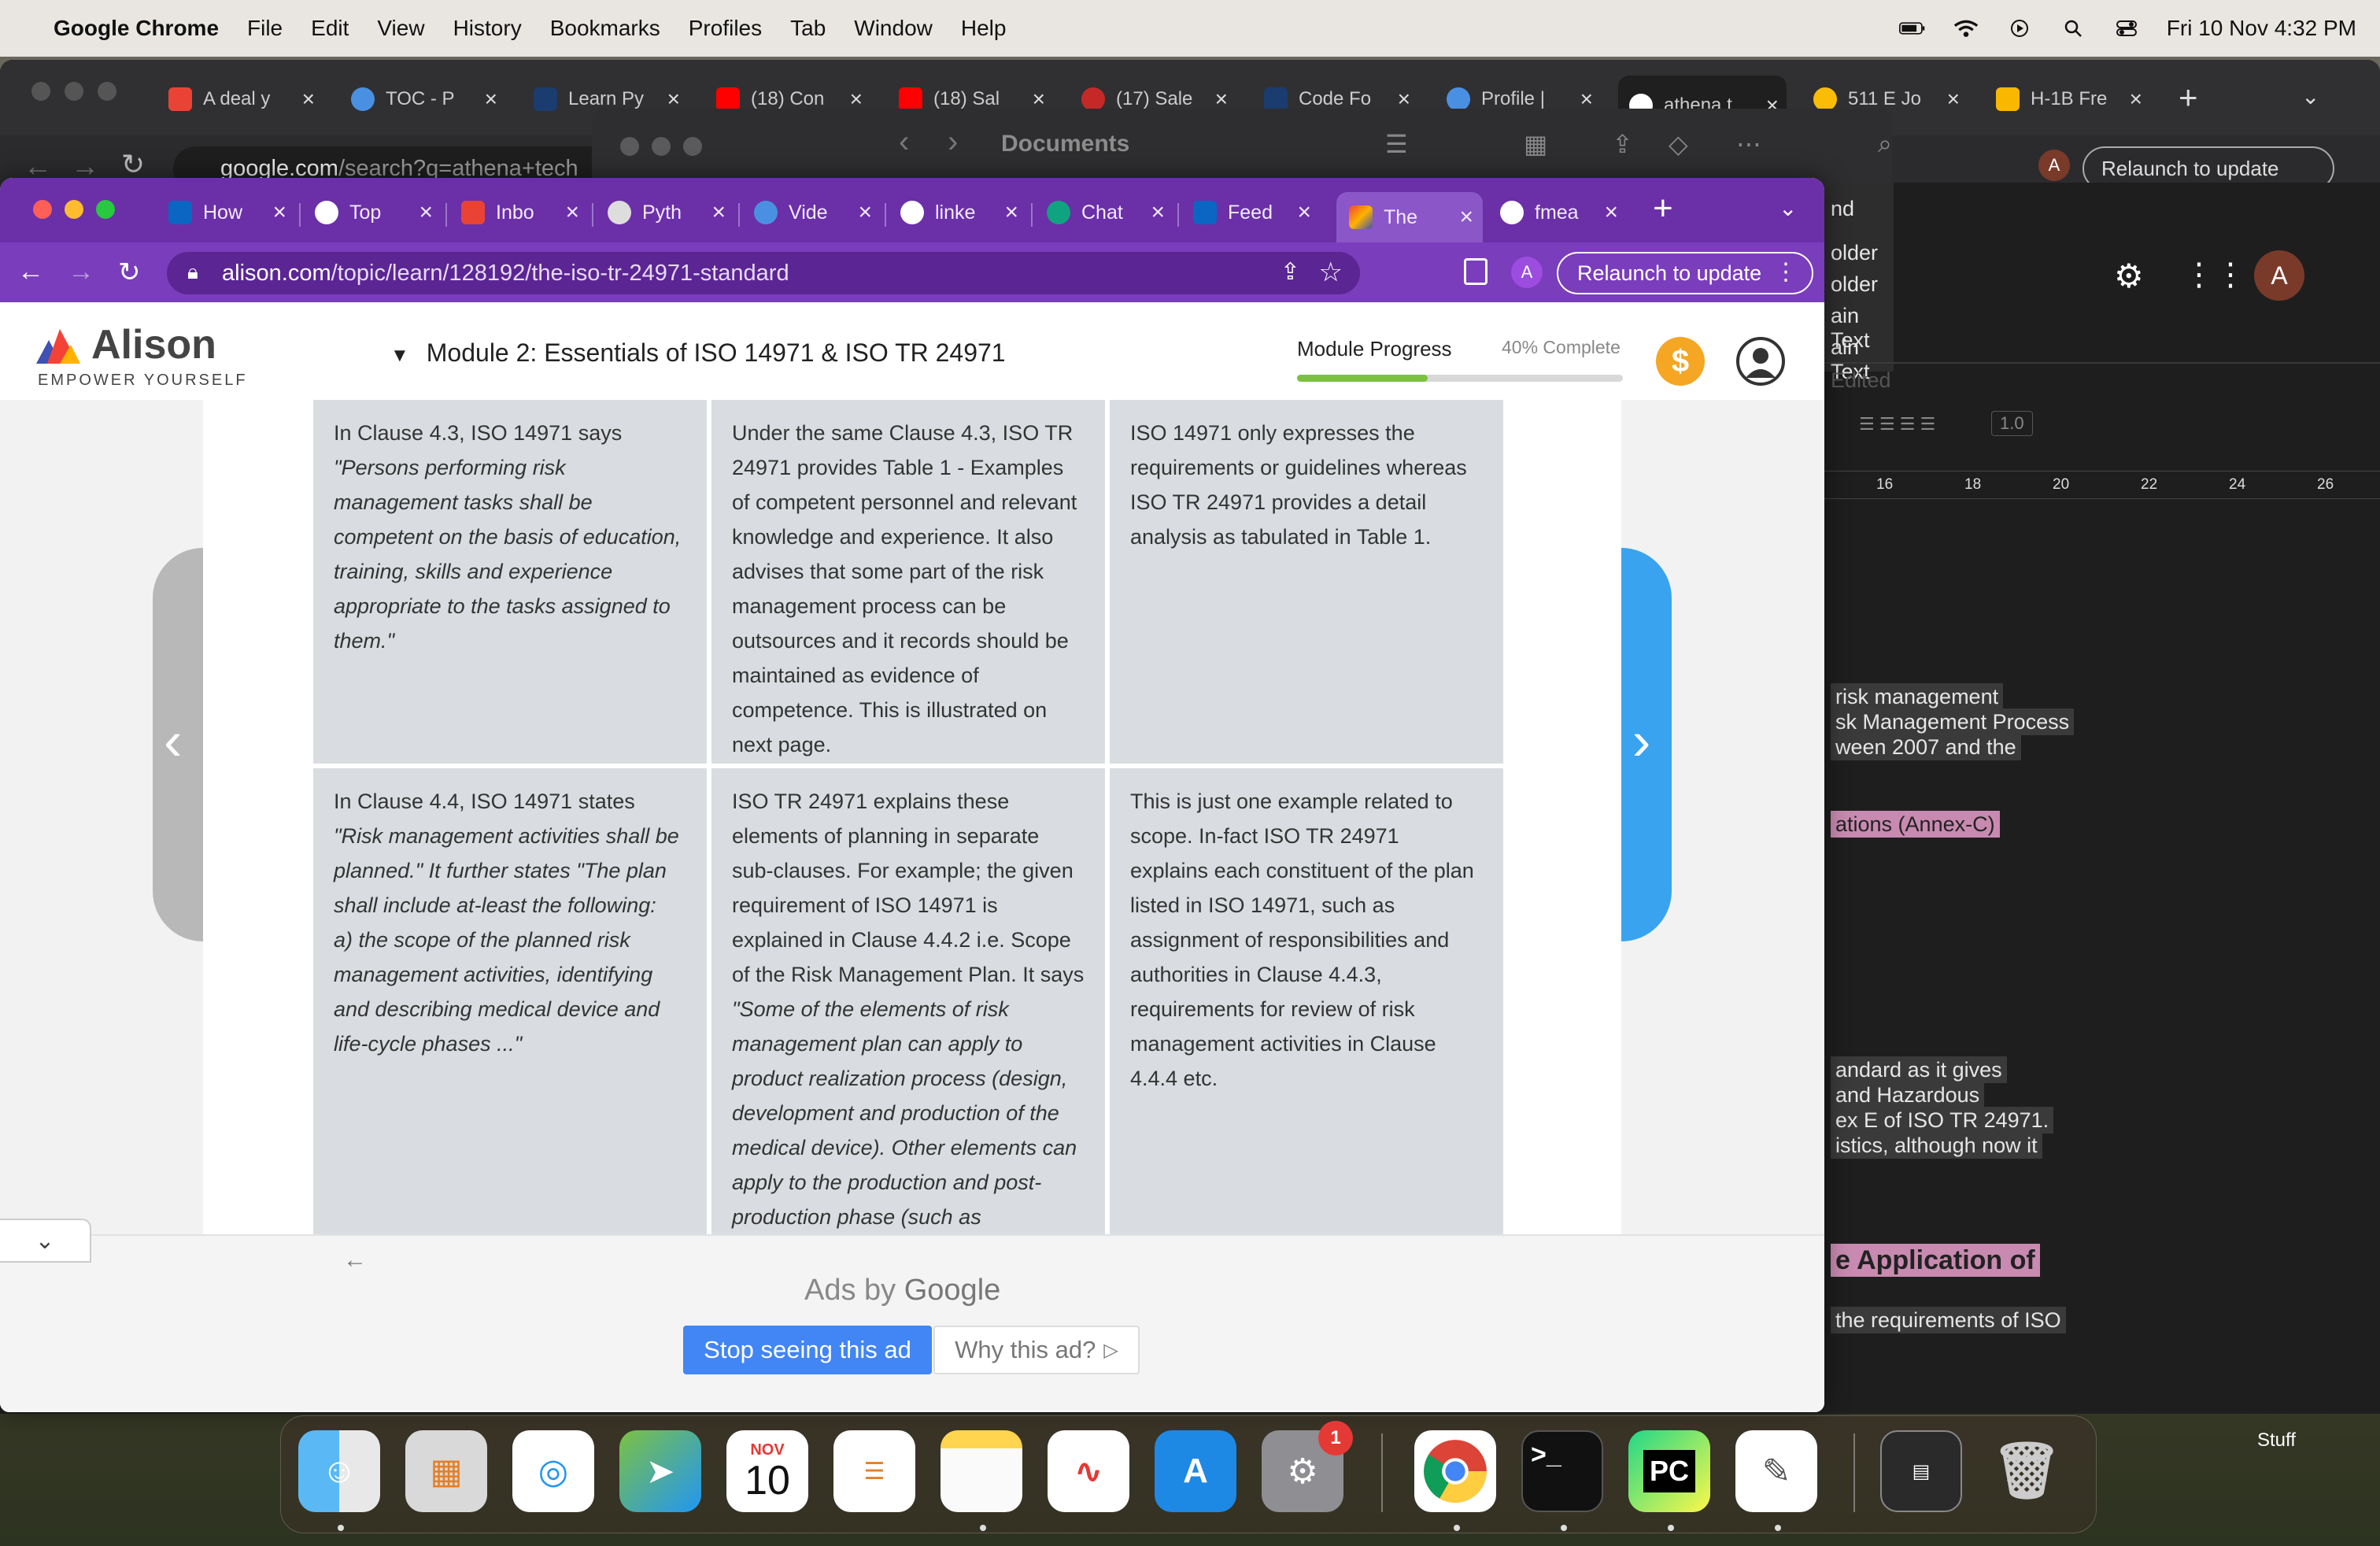  Describe the element at coordinates (807, 1350) in the screenshot. I see `stop-seeing-ad-button: Stop seeing this ad` at that location.